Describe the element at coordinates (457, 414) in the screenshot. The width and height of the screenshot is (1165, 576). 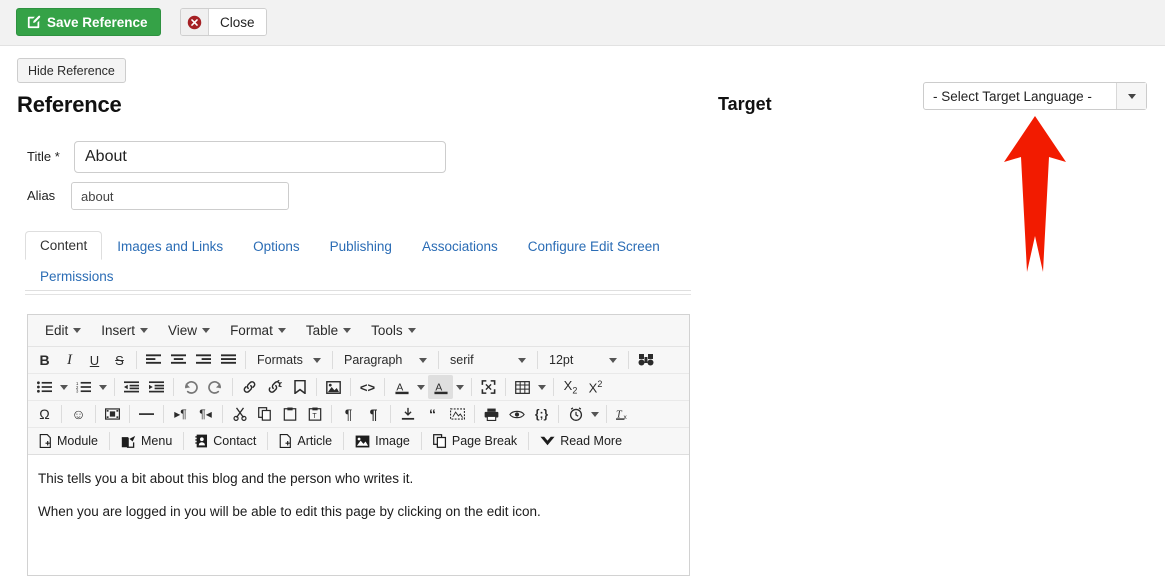
I see `visual-aid-icon` at that location.